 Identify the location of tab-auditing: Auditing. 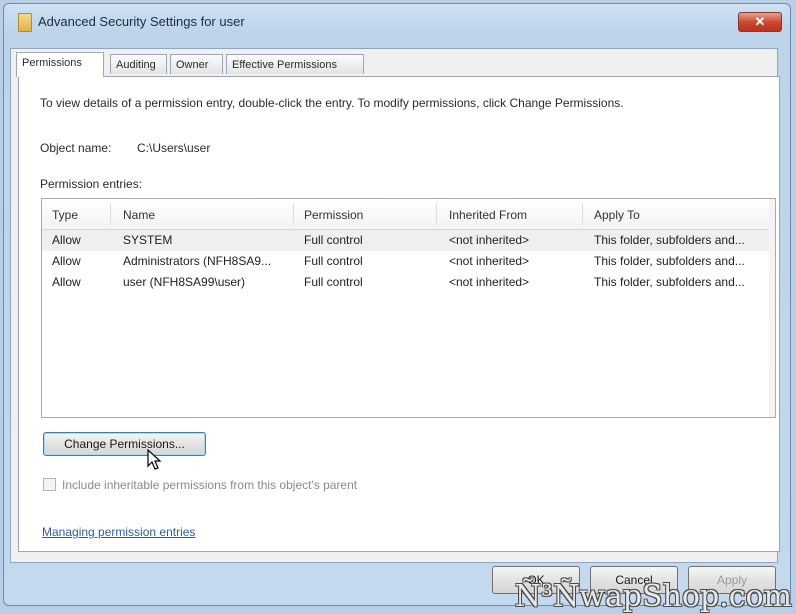
(138, 64).